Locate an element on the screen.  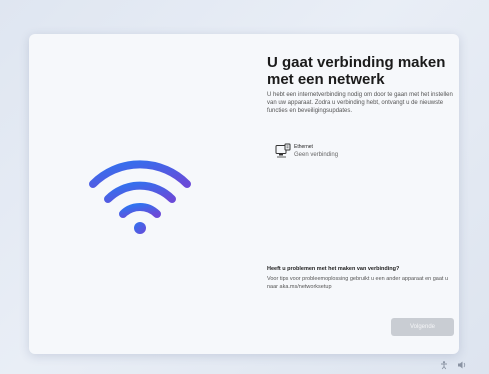
next-button: Volgende is located at coordinates (422, 327).